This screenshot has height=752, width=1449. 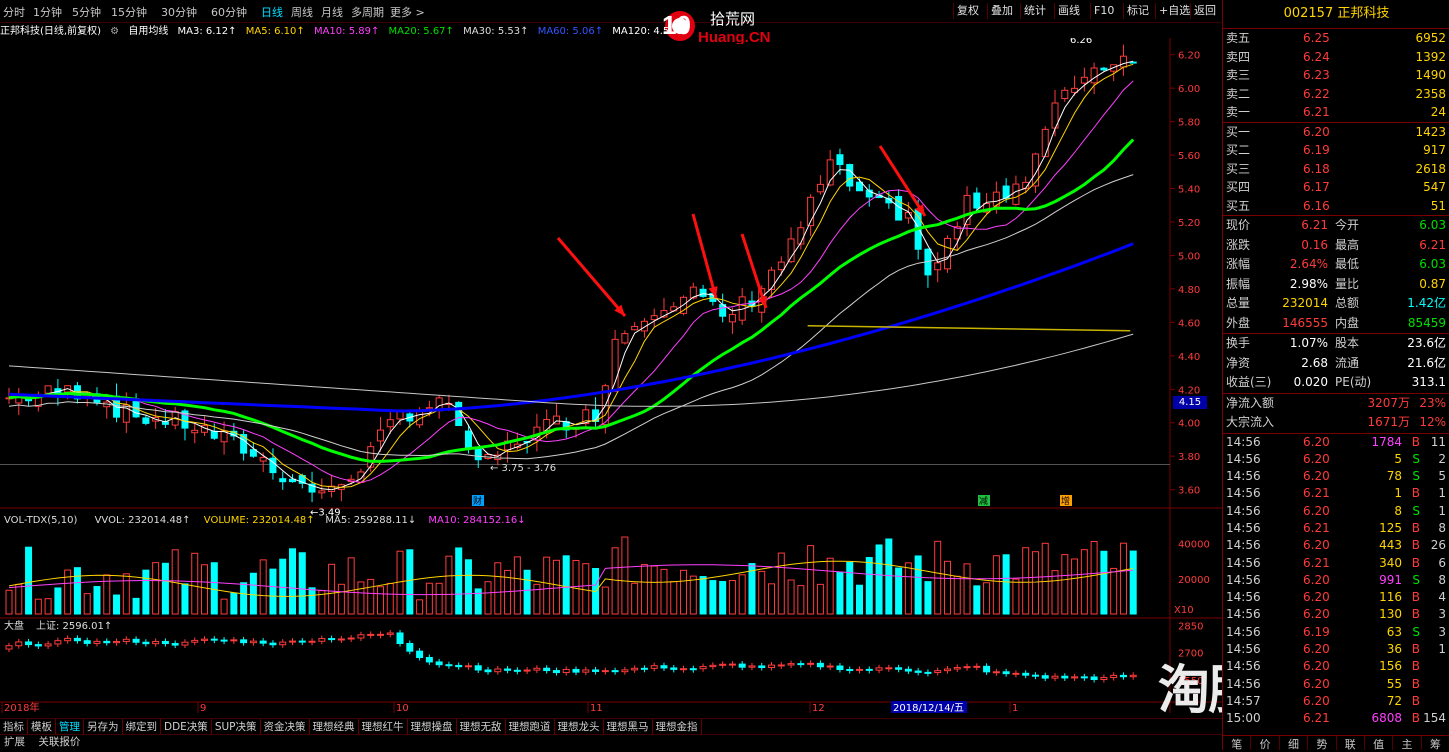 What do you see at coordinates (1398, 458) in the screenshot?
I see `tick-volume: 5` at bounding box center [1398, 458].